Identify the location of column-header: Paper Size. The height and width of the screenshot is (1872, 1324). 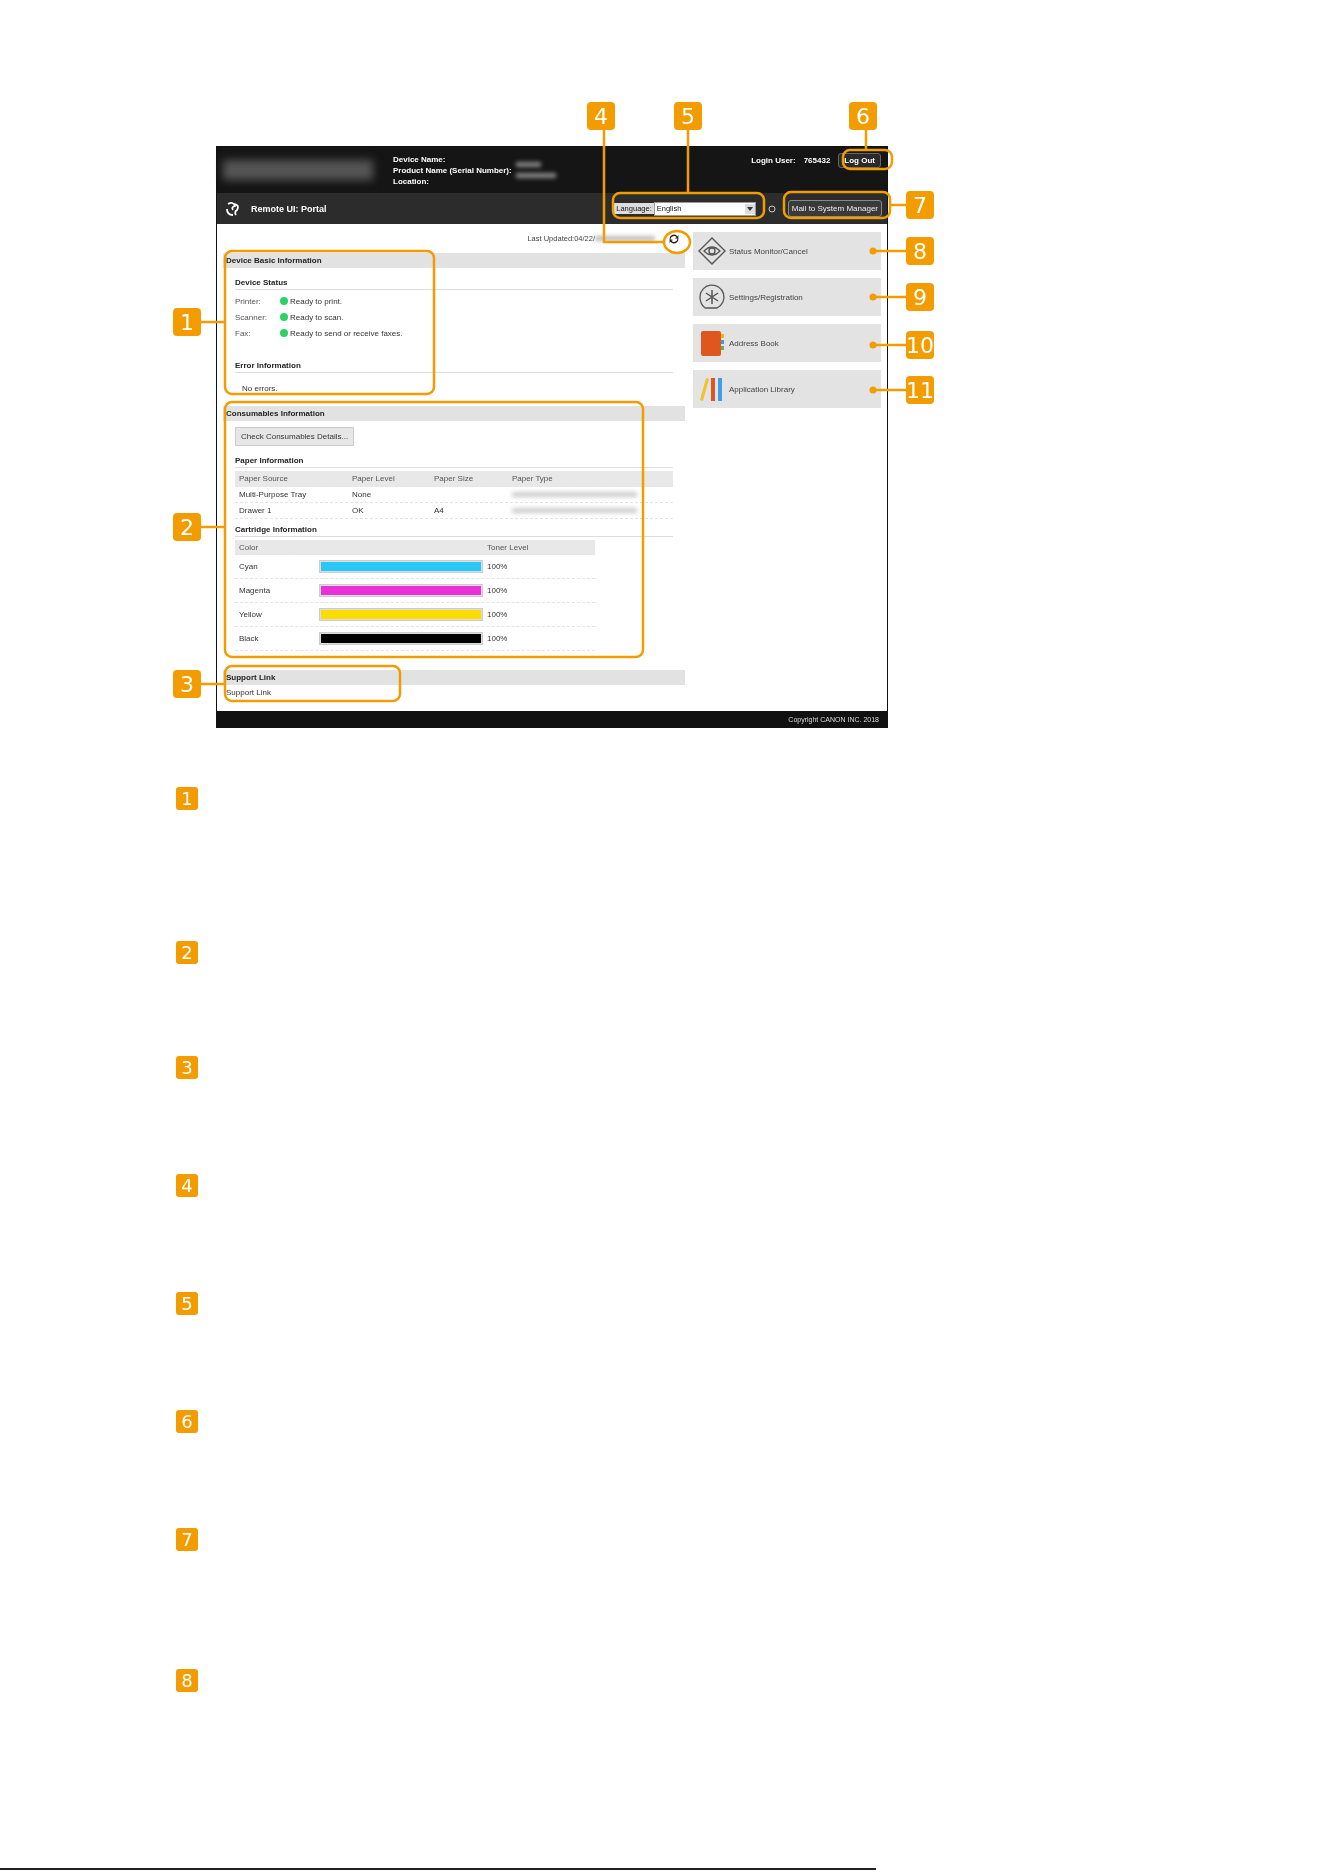
(454, 478).